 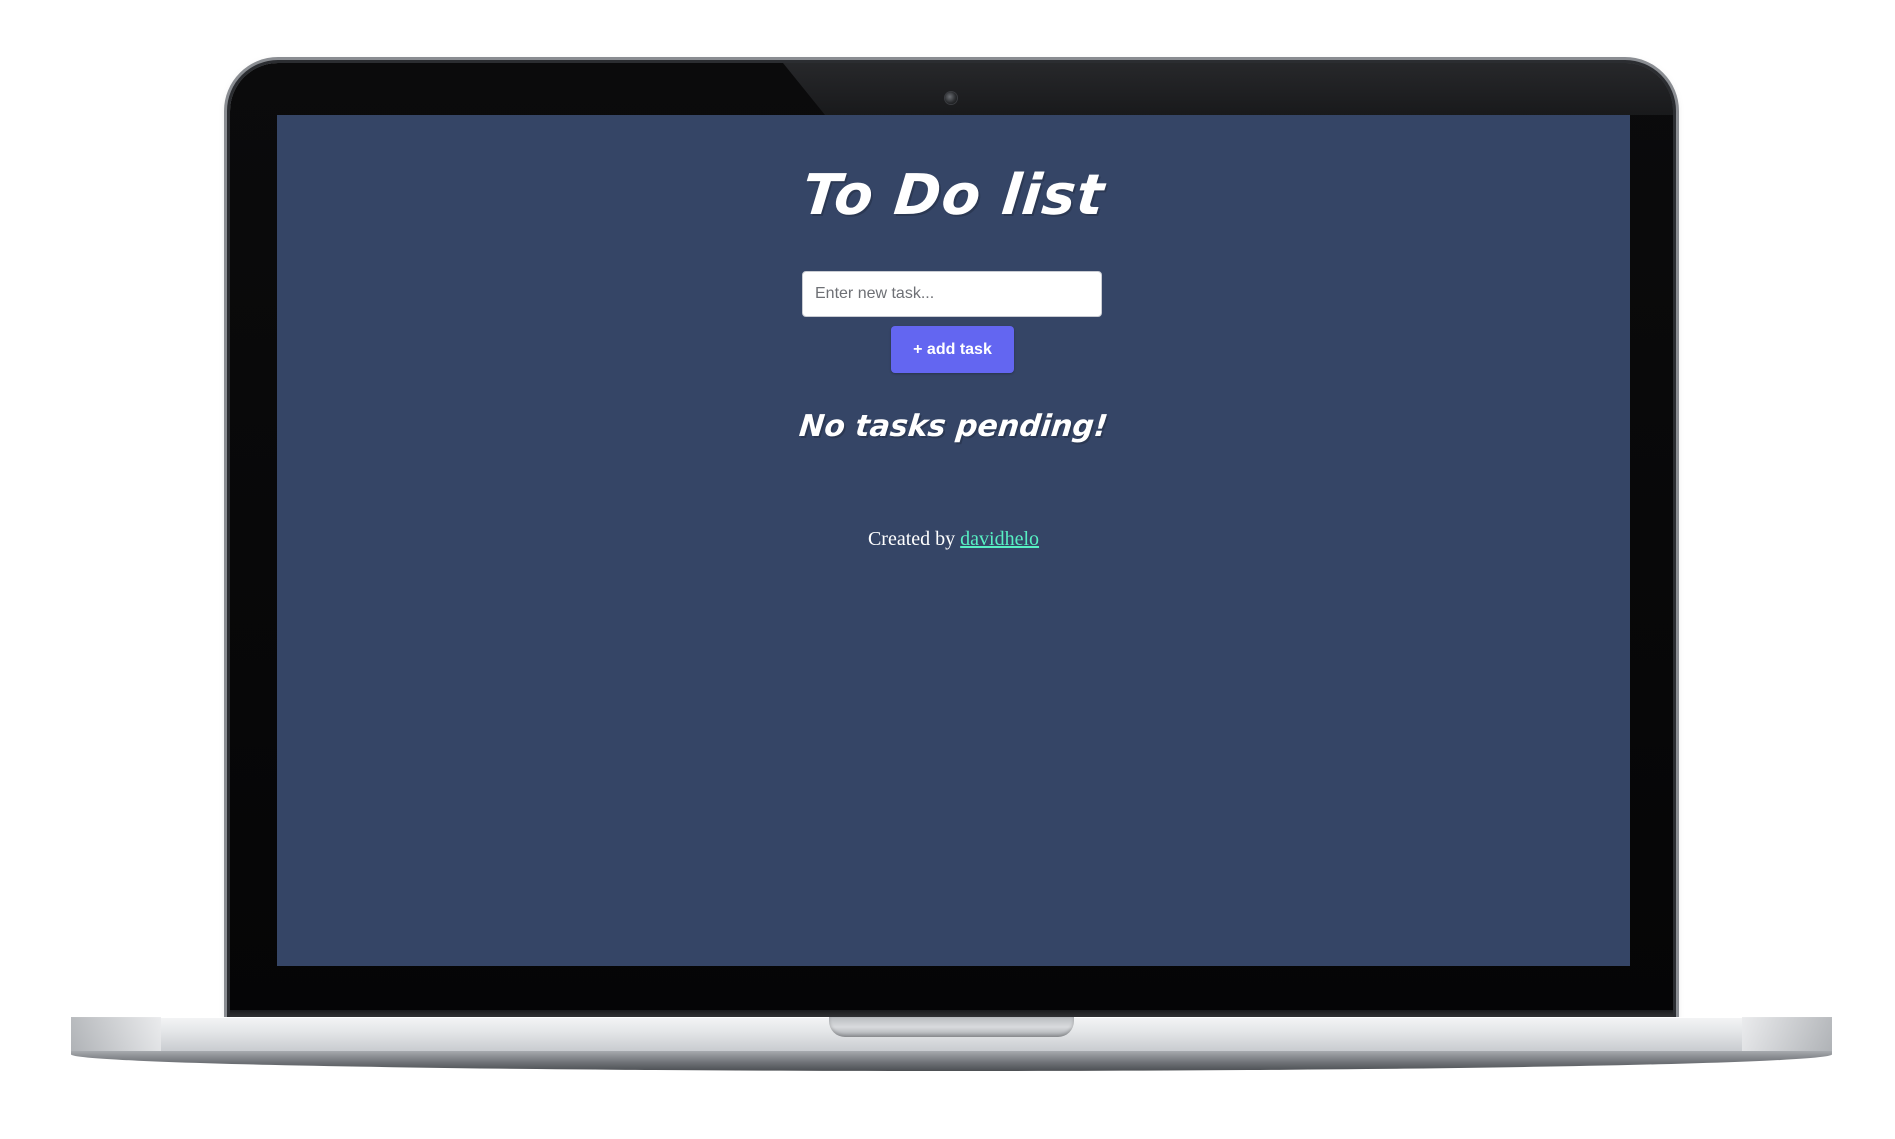 What do you see at coordinates (116, 1034) in the screenshot?
I see `base-edge-left` at bounding box center [116, 1034].